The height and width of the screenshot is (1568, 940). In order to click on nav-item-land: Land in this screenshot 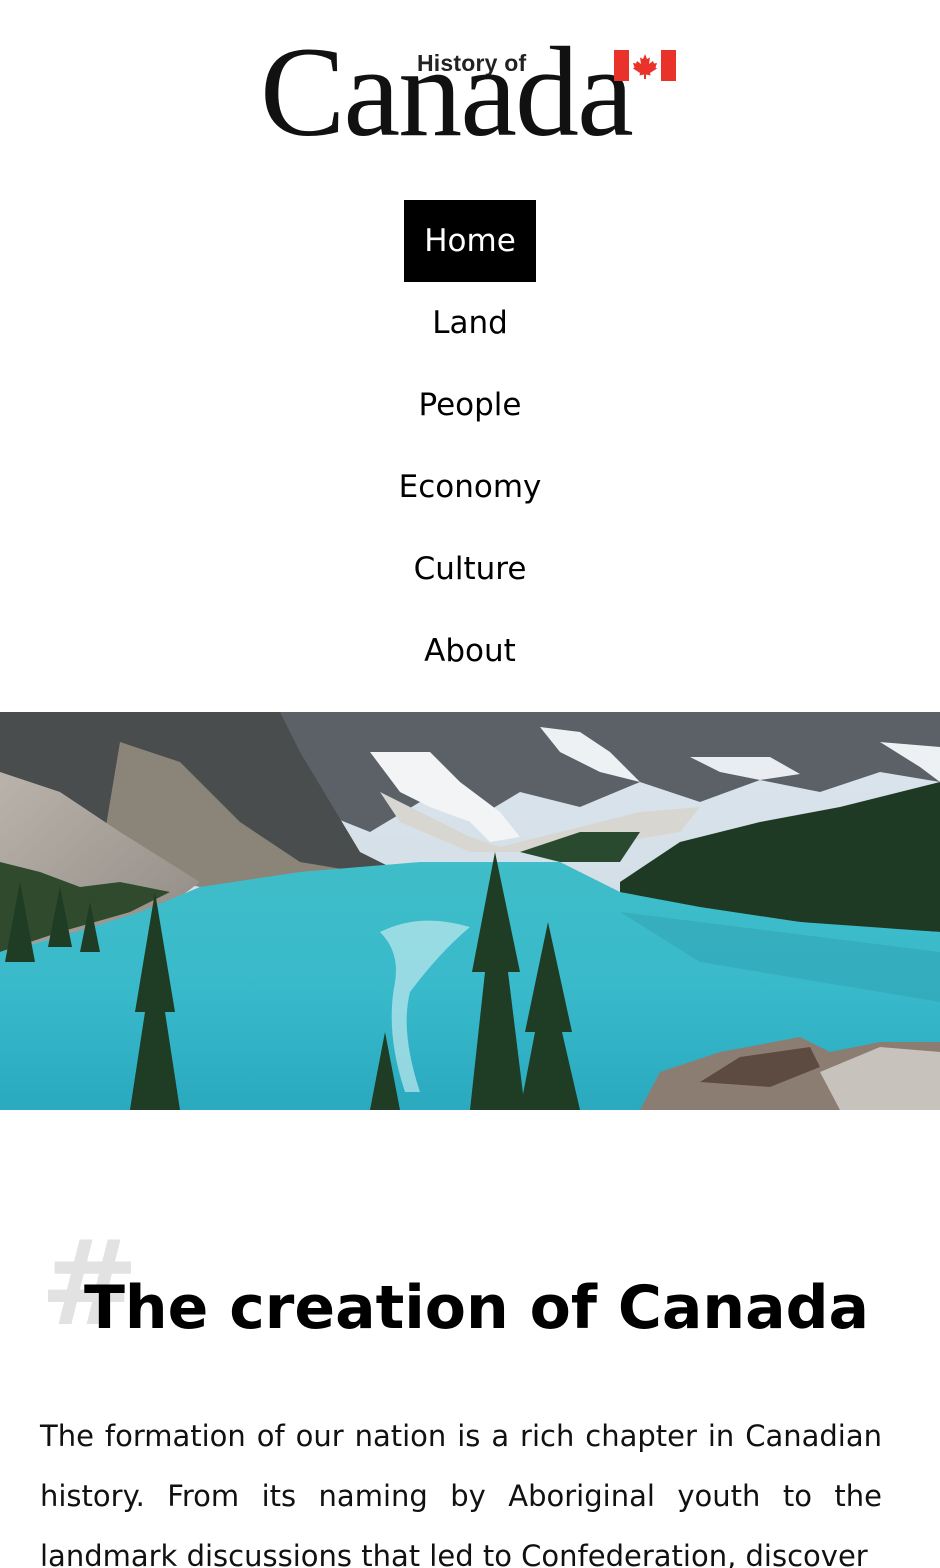, I will do `click(470, 323)`.